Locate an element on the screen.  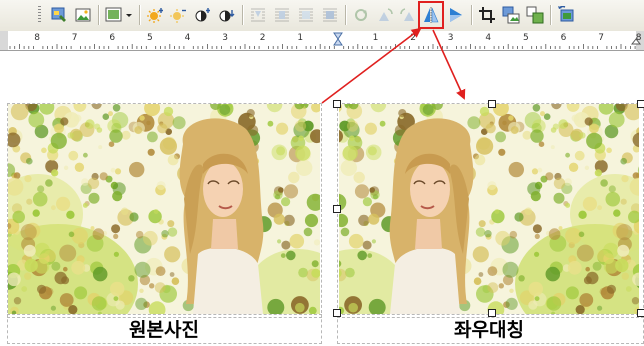
wrap-front-button is located at coordinates (330, 15).